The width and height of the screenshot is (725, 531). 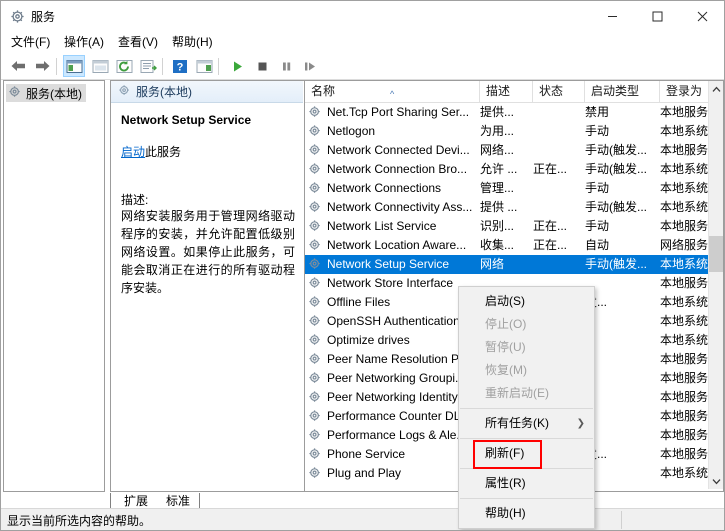 What do you see at coordinates (392, 91) in the screenshot?
I see `column-name: 名称 ^` at bounding box center [392, 91].